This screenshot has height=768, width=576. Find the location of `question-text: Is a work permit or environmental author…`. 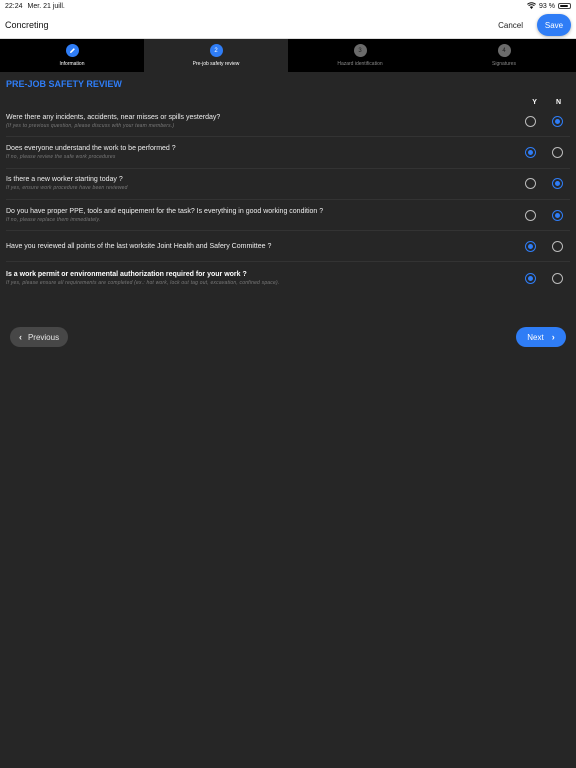

question-text: Is a work permit or environmental author… is located at coordinates (126, 274).